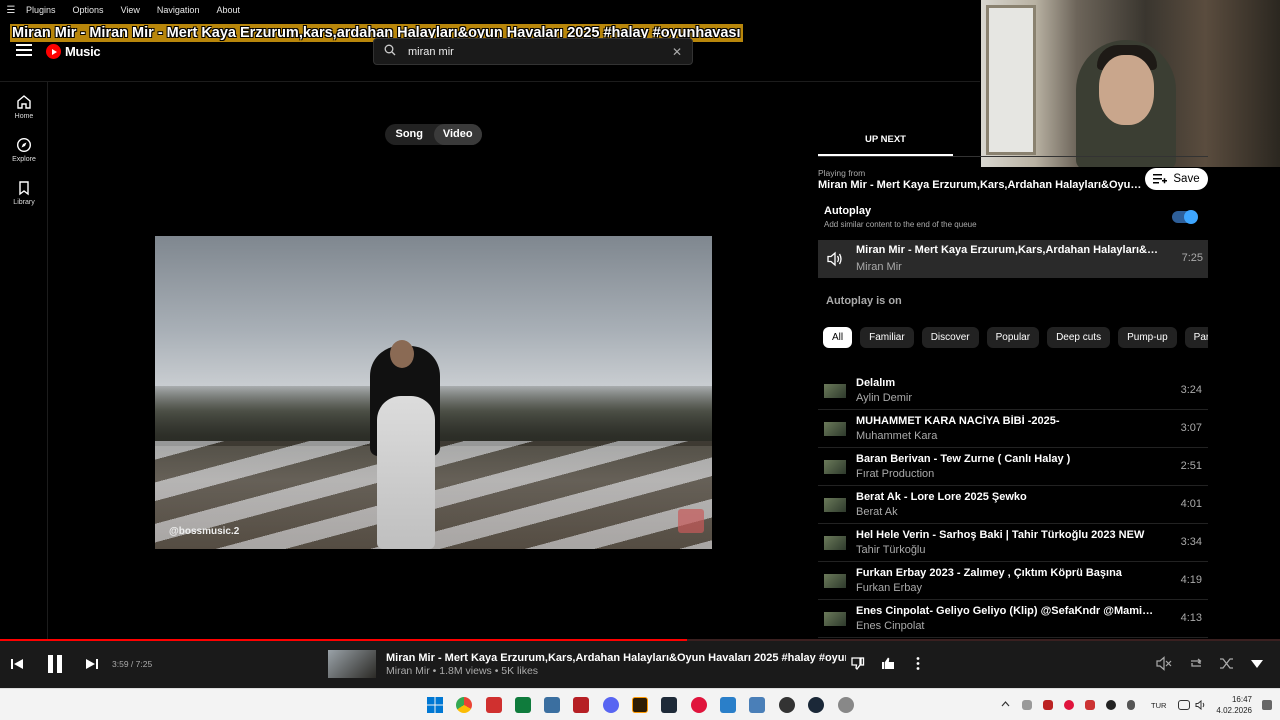 The height and width of the screenshot is (720, 1280). What do you see at coordinates (857, 663) in the screenshot?
I see `dislike-icon` at bounding box center [857, 663].